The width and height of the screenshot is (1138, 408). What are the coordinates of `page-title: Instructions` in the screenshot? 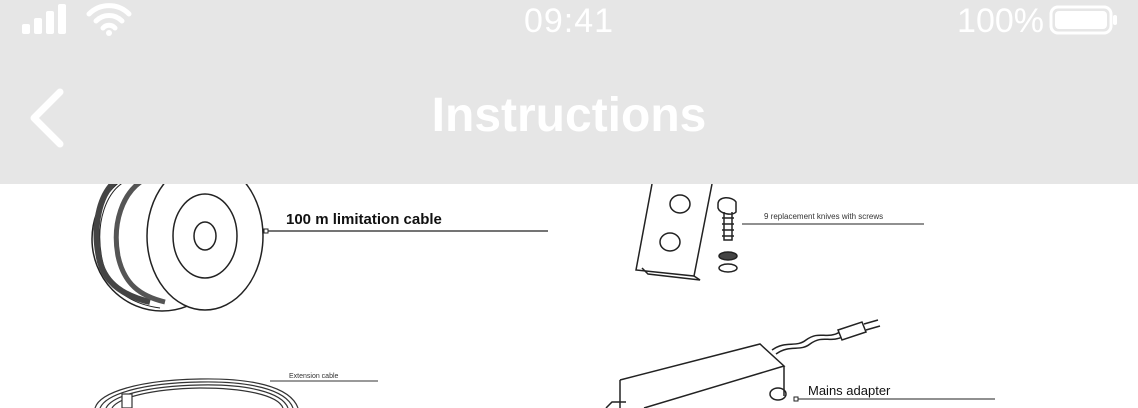 It's located at (569, 115).